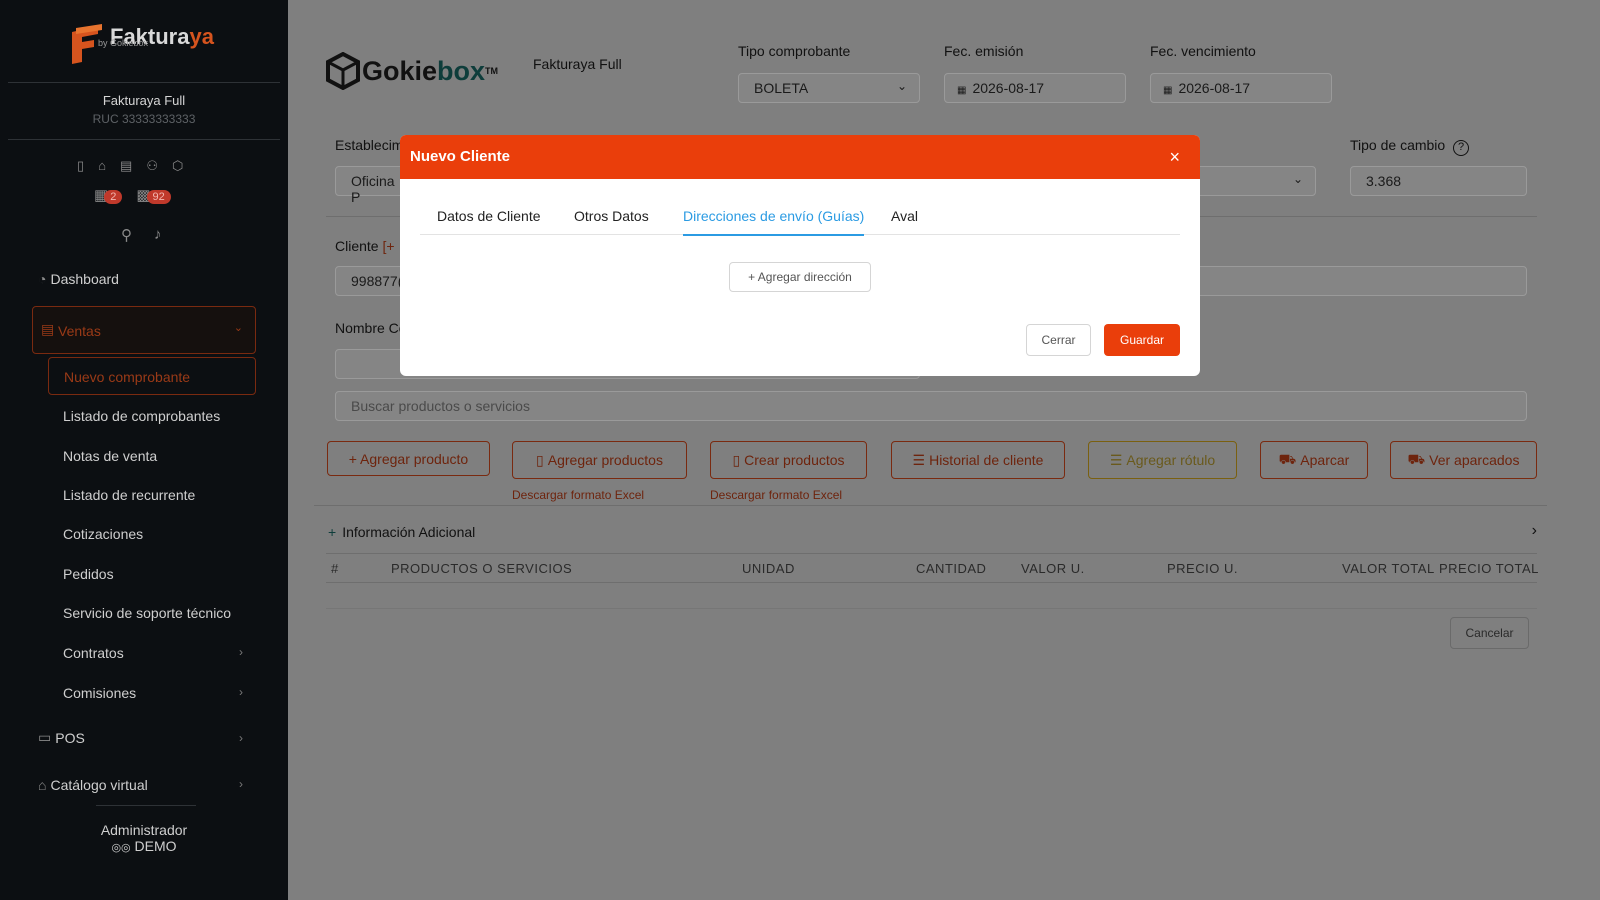  Describe the element at coordinates (42, 279) in the screenshot. I see `gauge-icon: ◔` at that location.